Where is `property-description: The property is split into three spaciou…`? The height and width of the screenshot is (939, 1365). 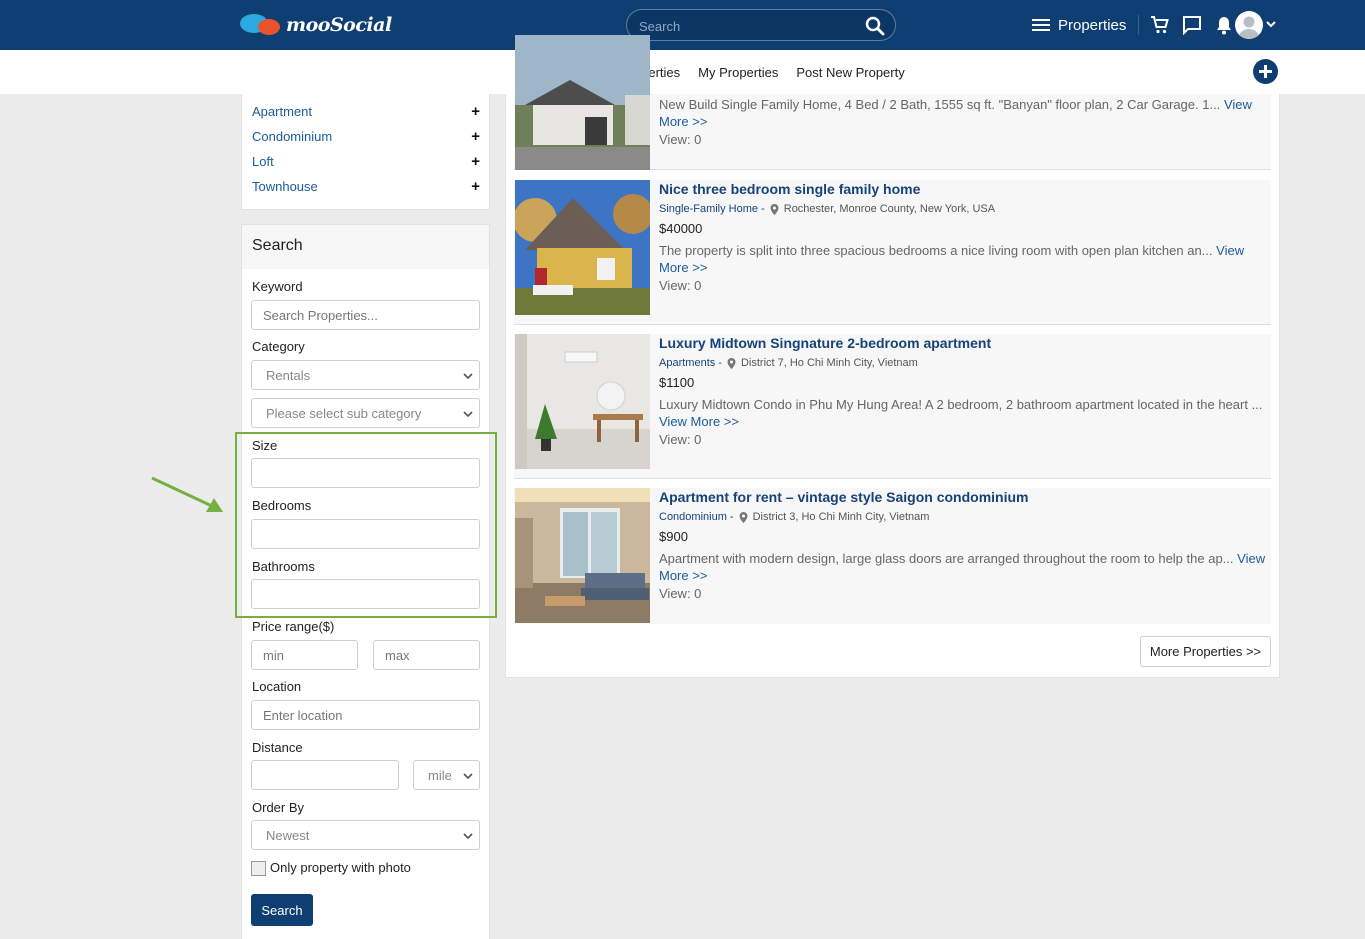
property-description: The property is split into three spaciou… is located at coordinates (952, 259).